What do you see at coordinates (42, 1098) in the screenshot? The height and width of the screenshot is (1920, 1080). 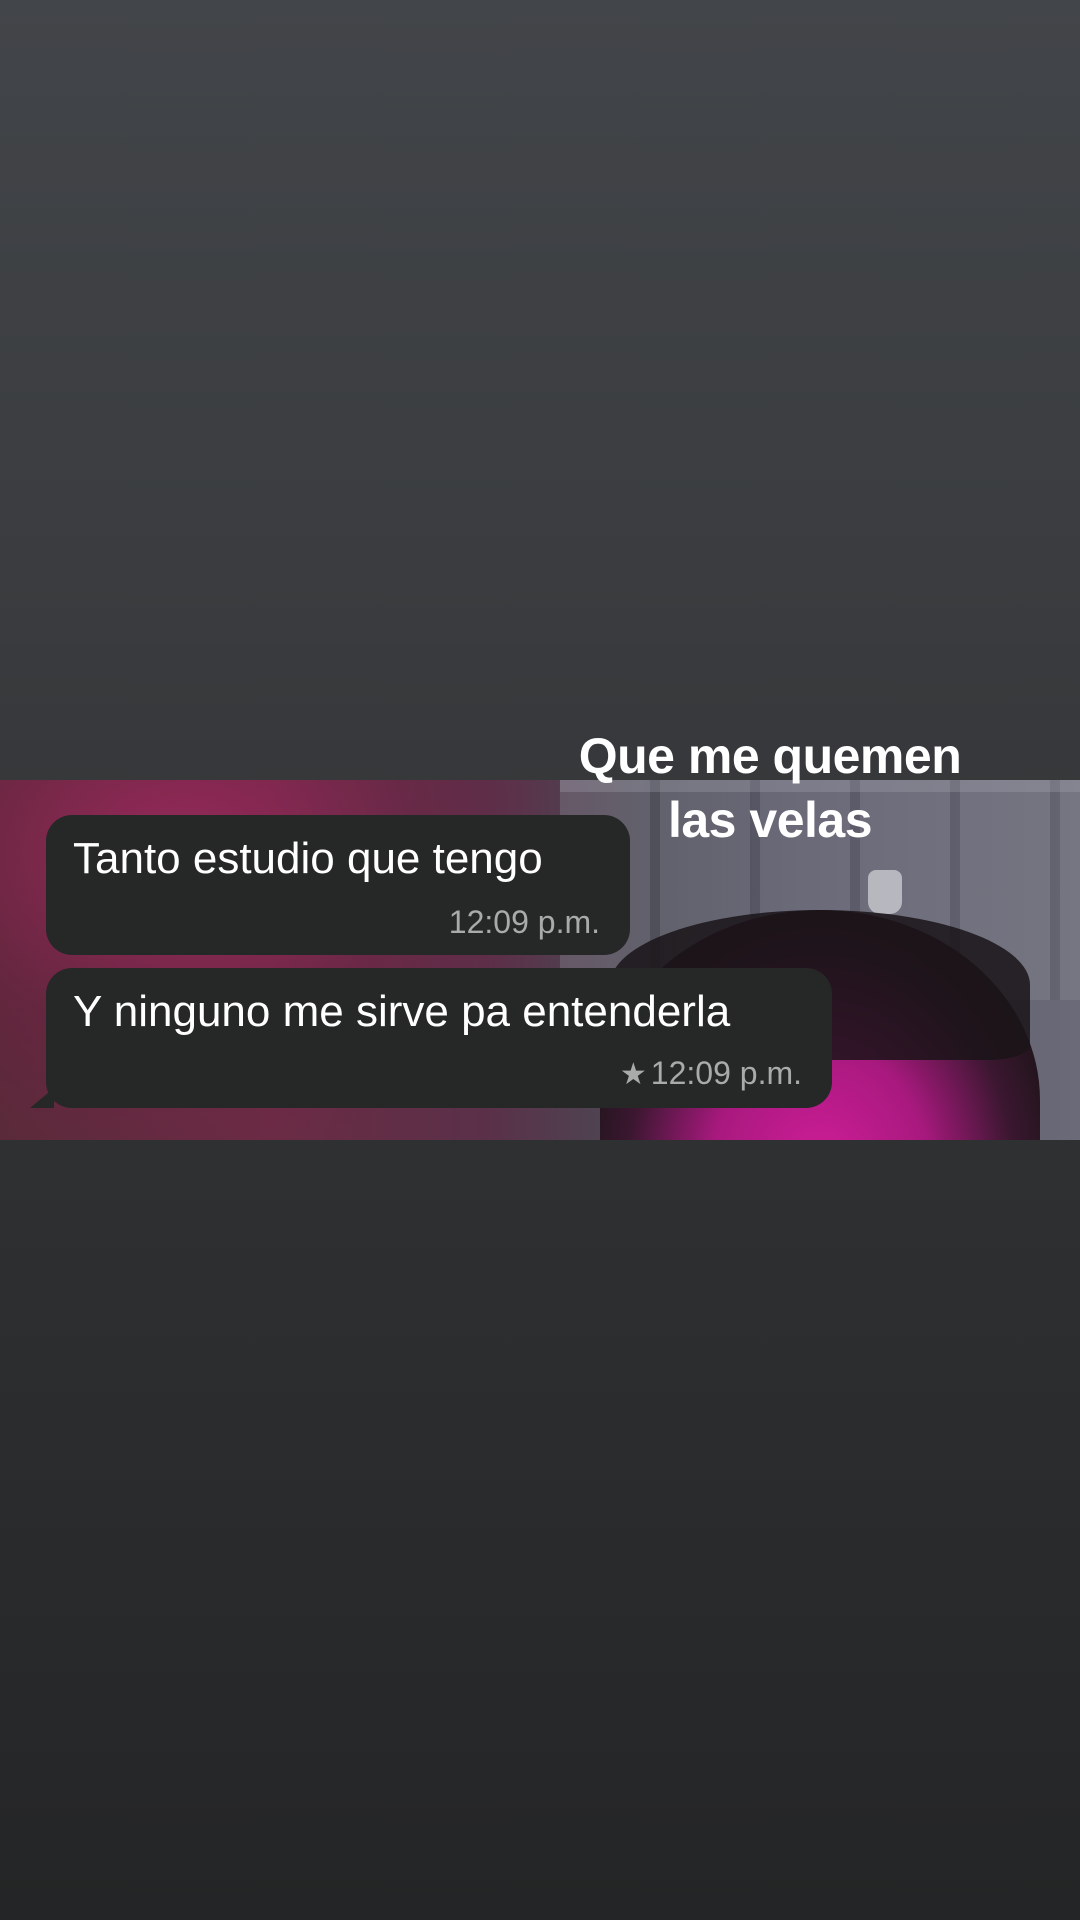 I see `bubble-tail` at bounding box center [42, 1098].